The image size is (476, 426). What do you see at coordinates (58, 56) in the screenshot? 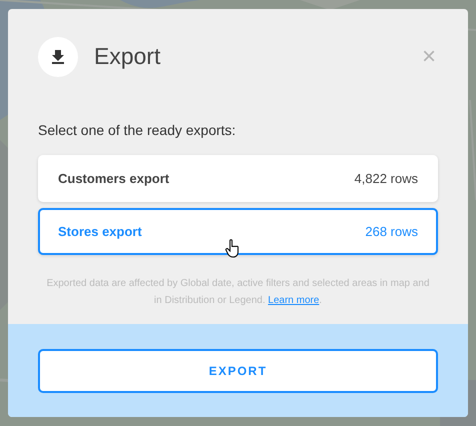
I see `download-icon` at bounding box center [58, 56].